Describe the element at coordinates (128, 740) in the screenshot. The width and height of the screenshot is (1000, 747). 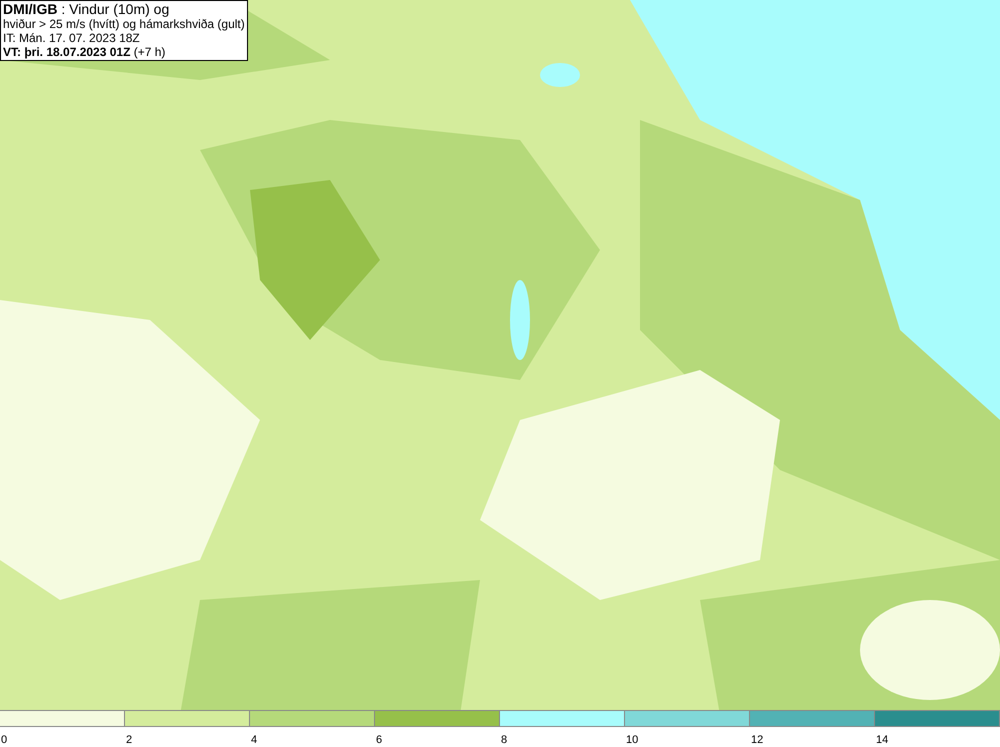
I see `legend-tick-label: 2` at that location.